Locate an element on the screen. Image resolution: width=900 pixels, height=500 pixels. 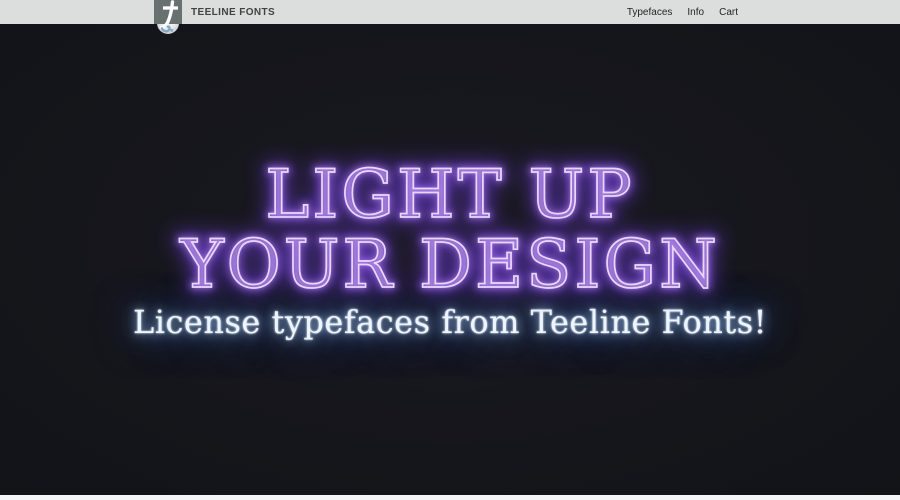
next-section-edge is located at coordinates (450, 497).